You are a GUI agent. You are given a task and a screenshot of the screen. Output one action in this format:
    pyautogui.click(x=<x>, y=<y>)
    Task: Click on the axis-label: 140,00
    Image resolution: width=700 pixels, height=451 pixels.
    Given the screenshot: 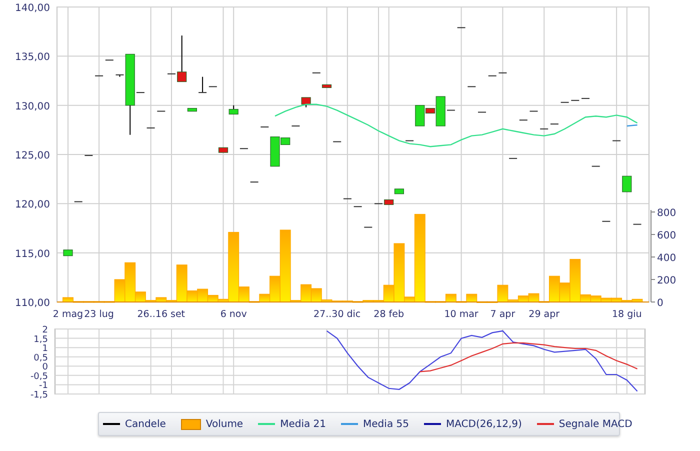 What is the action you would take?
    pyautogui.click(x=32, y=8)
    